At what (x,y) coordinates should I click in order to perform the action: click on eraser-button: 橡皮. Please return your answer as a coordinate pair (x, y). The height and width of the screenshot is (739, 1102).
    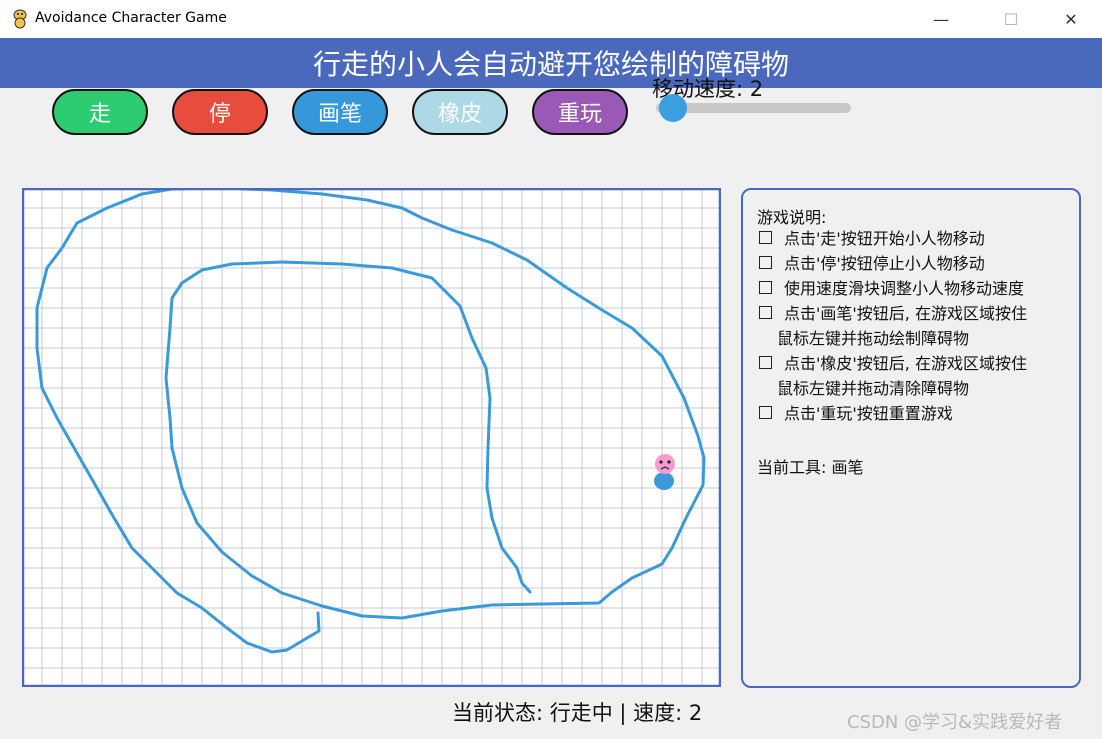
    Looking at the image, I should click on (460, 112).